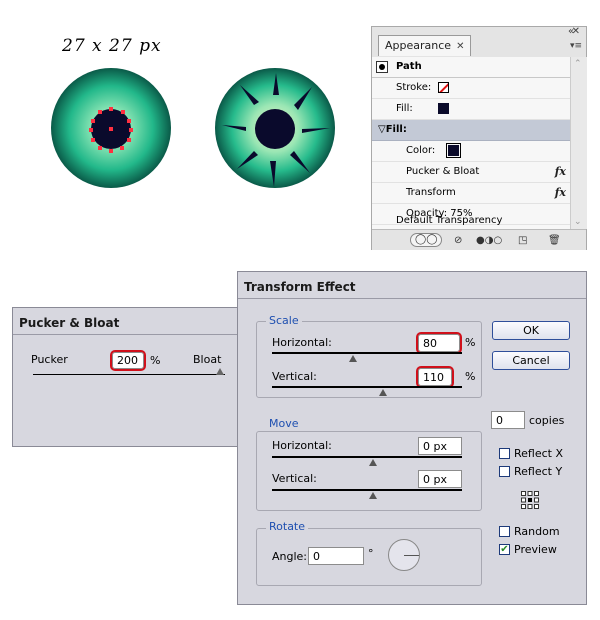 Image resolution: width=600 pixels, height=620 pixels. What do you see at coordinates (443, 87) in the screenshot?
I see `stroke-none-swatch-icon` at bounding box center [443, 87].